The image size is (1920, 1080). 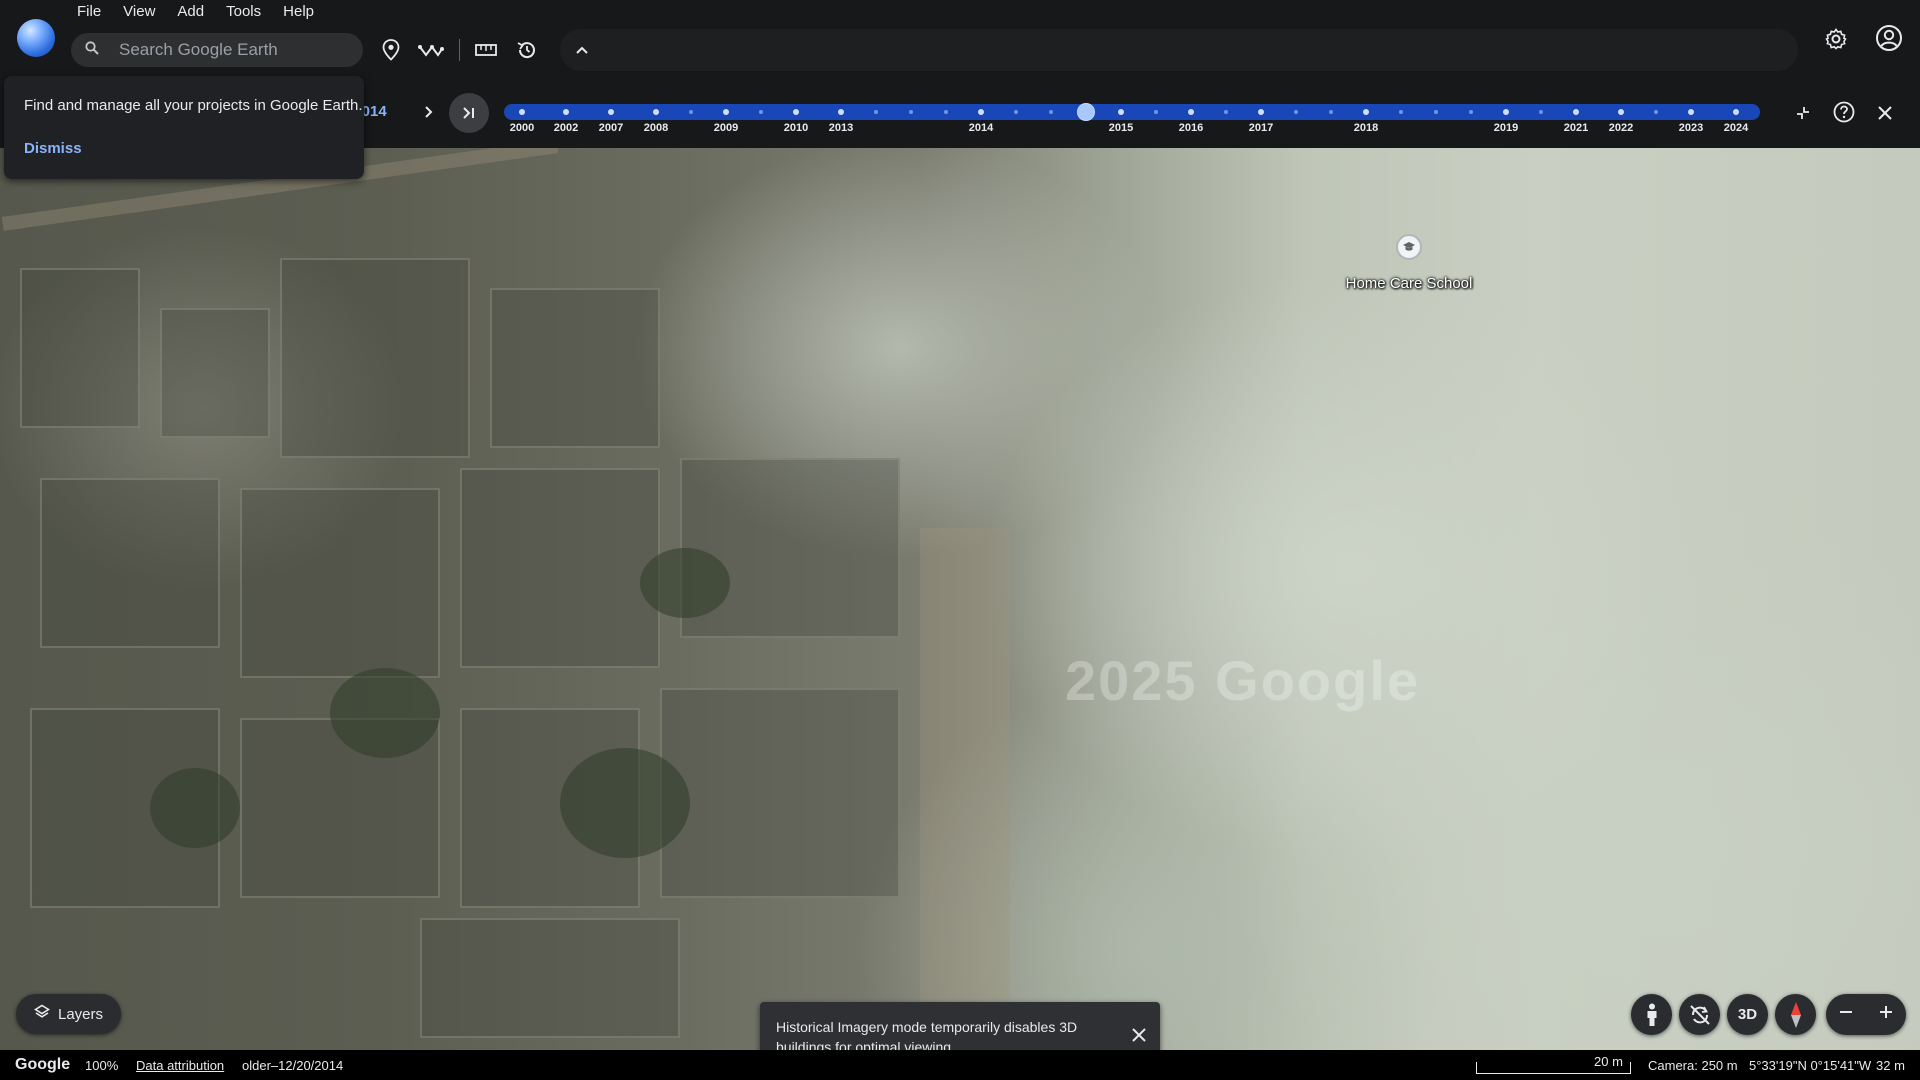 I want to click on menu-help: Help, so click(x=298, y=12).